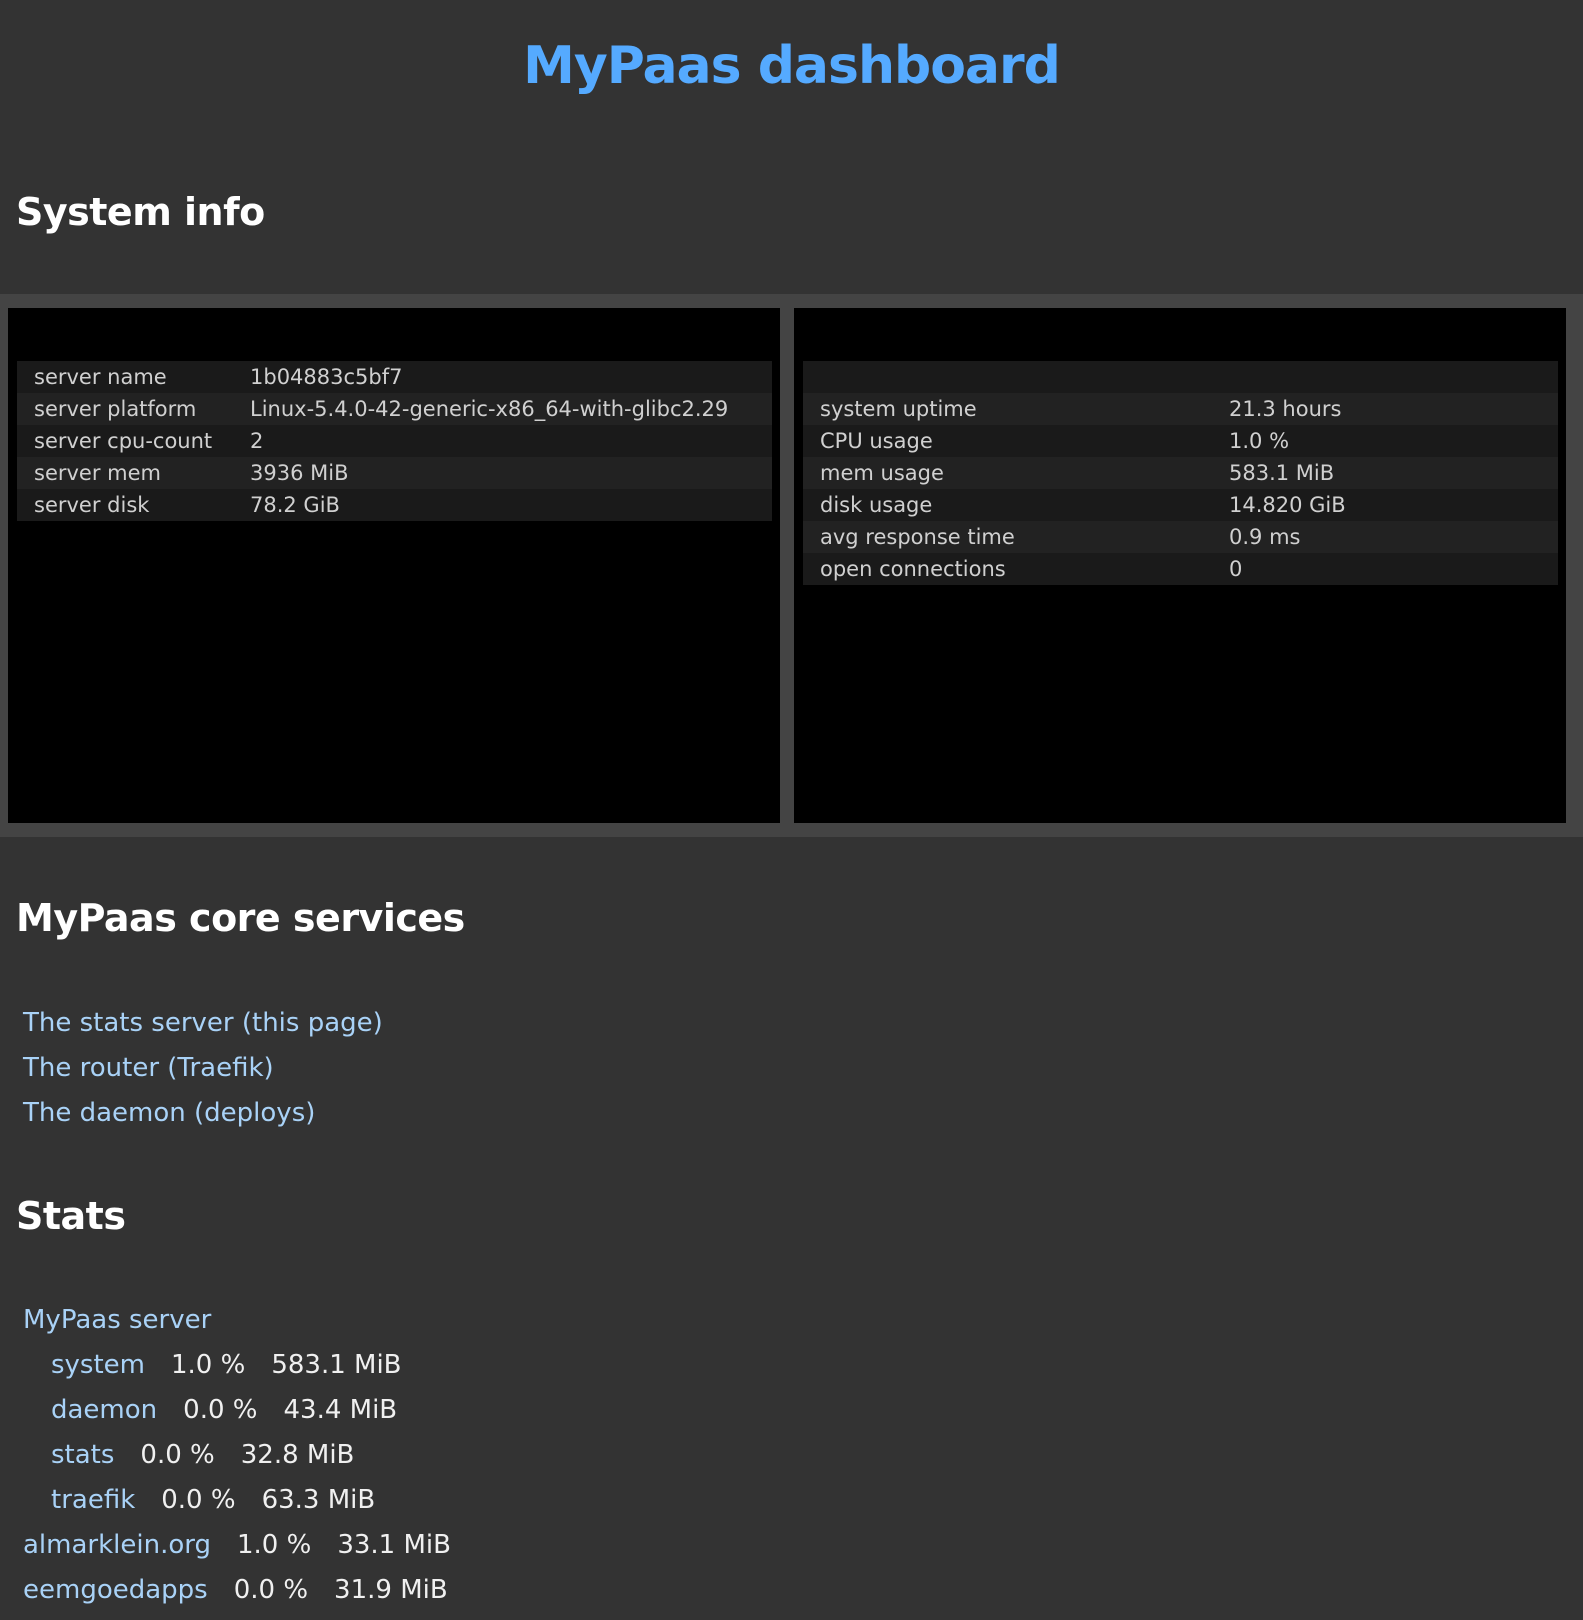 The height and width of the screenshot is (1620, 1583). I want to click on stats-item-link: system, so click(98, 1365).